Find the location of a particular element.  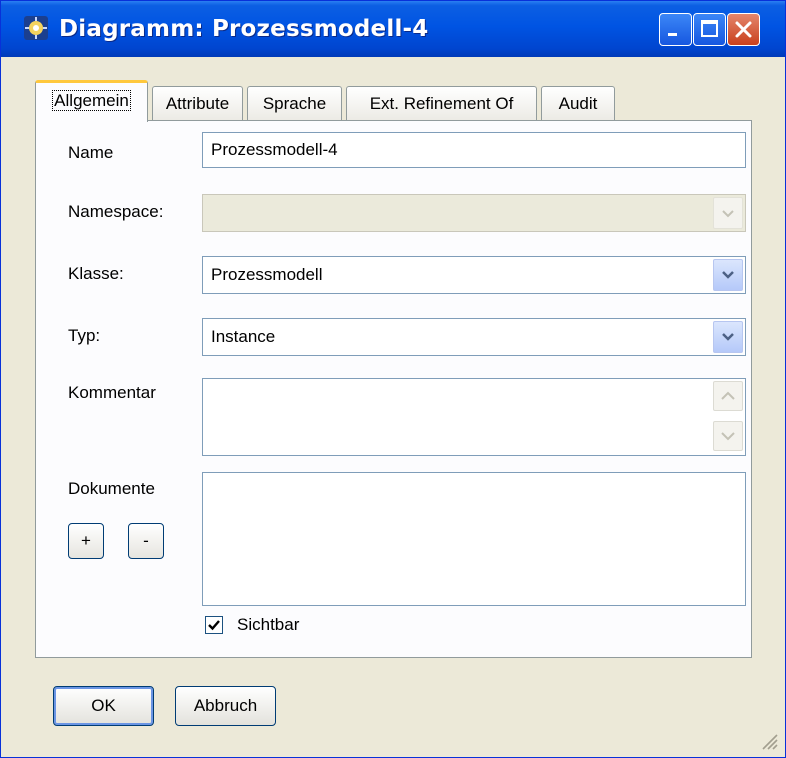

namespace-dropdown-button is located at coordinates (728, 213).